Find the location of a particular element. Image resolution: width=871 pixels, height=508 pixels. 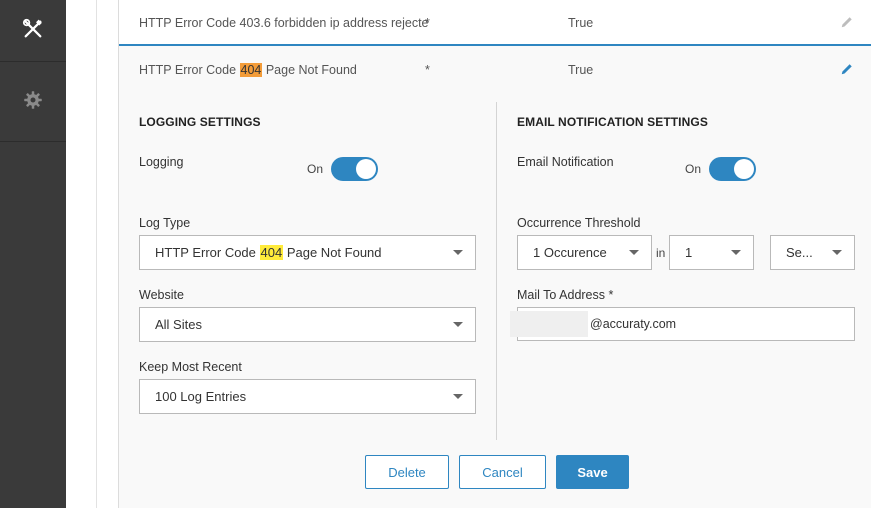

sidebar-item-tools is located at coordinates (33, 31).